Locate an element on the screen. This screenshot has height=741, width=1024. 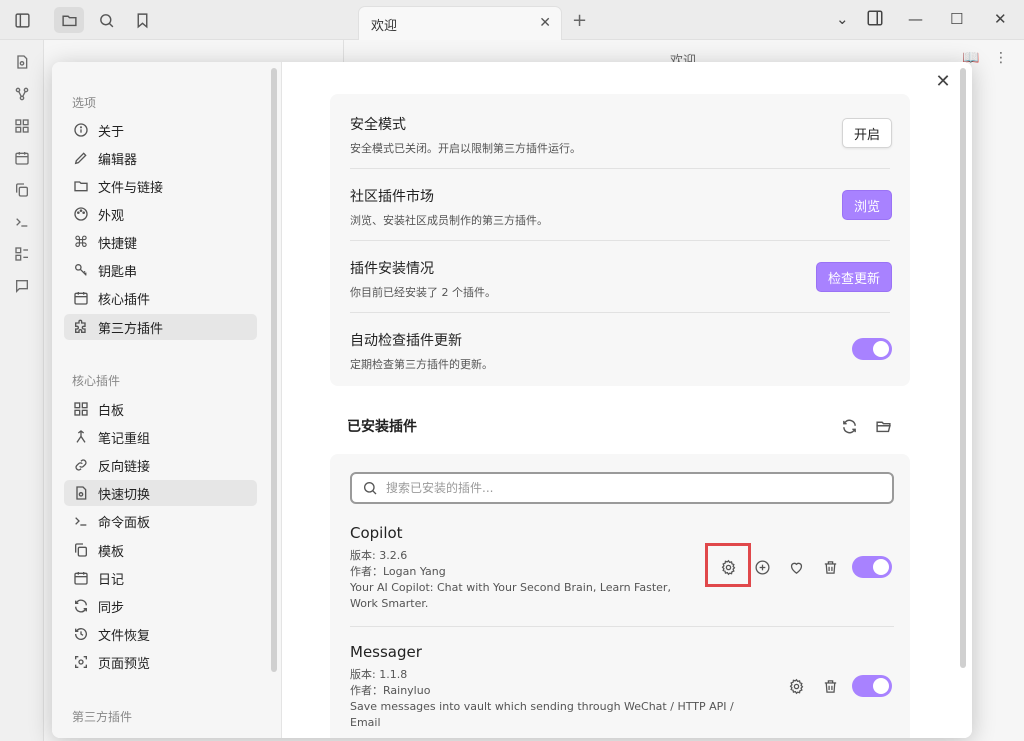
add-circle-icon is located at coordinates (762, 567).